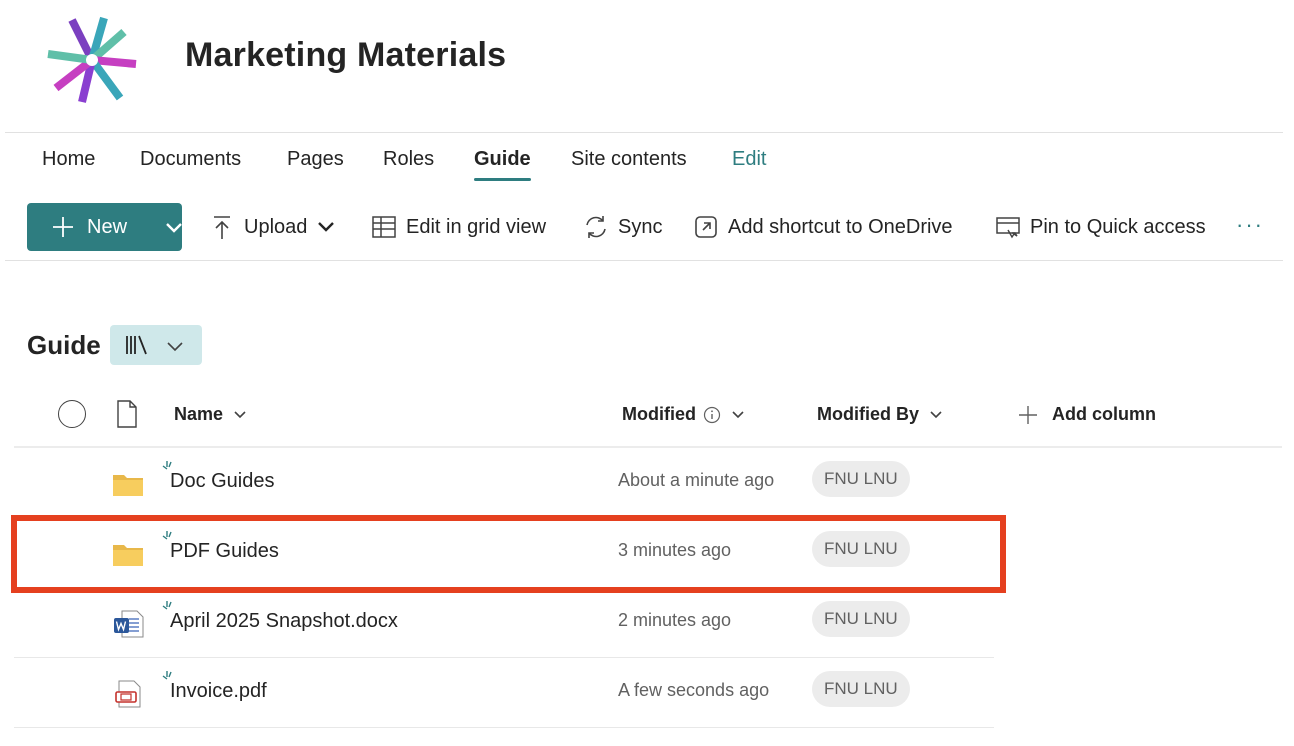 Image resolution: width=1294 pixels, height=746 pixels. What do you see at coordinates (72, 414) in the screenshot?
I see `select-all-checkbox` at bounding box center [72, 414].